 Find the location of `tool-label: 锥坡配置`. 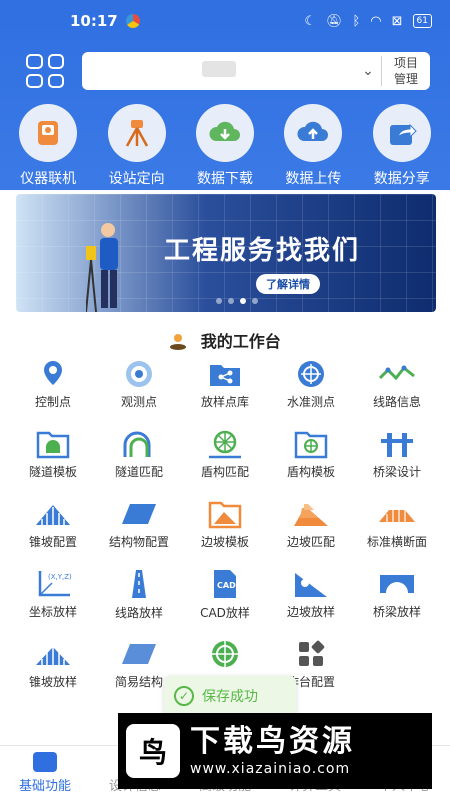

tool-label: 锥坡配置 is located at coordinates (52, 542).